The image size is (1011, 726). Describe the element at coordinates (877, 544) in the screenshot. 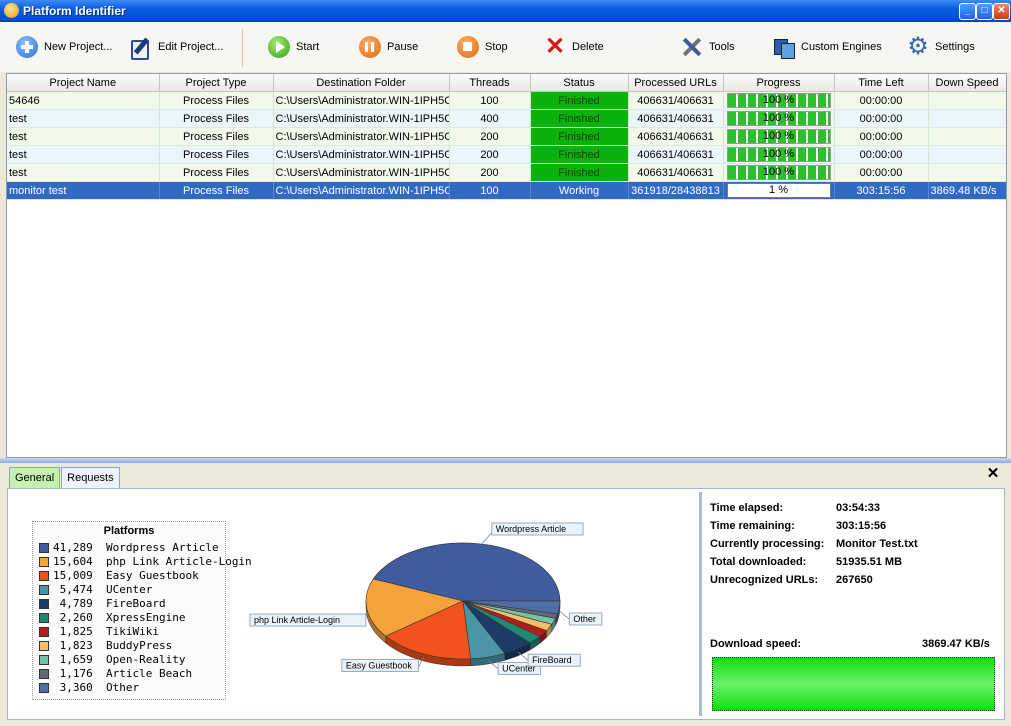

I see `processing-value: Monitor Test.txt` at that location.